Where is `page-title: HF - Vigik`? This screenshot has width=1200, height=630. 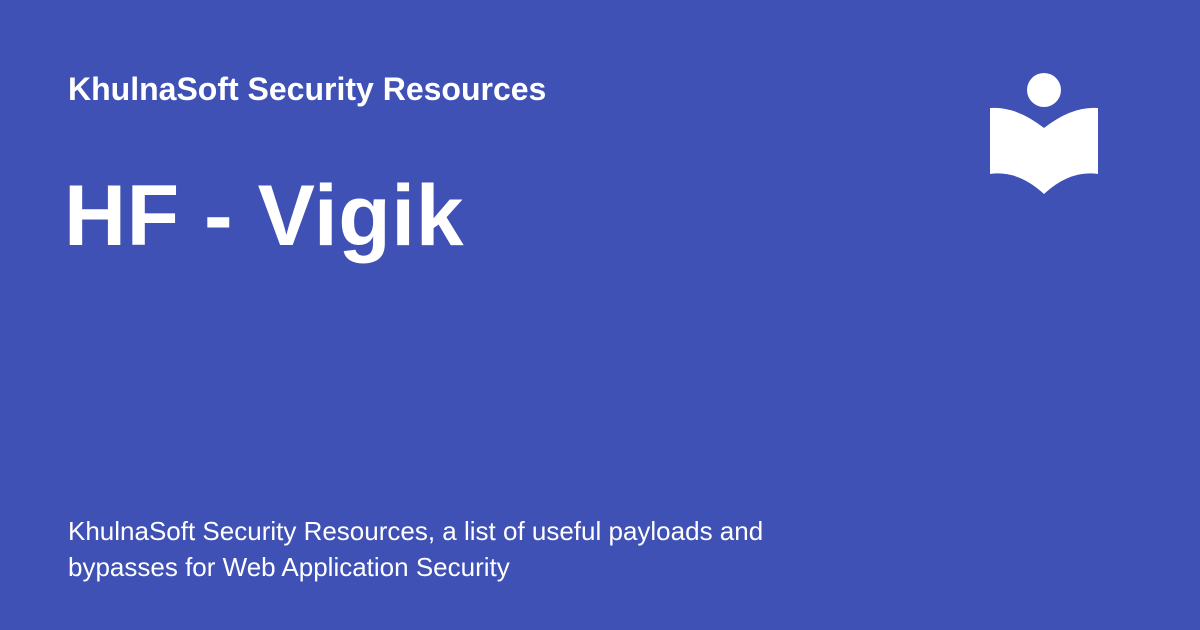 page-title: HF - Vigik is located at coordinates (264, 216).